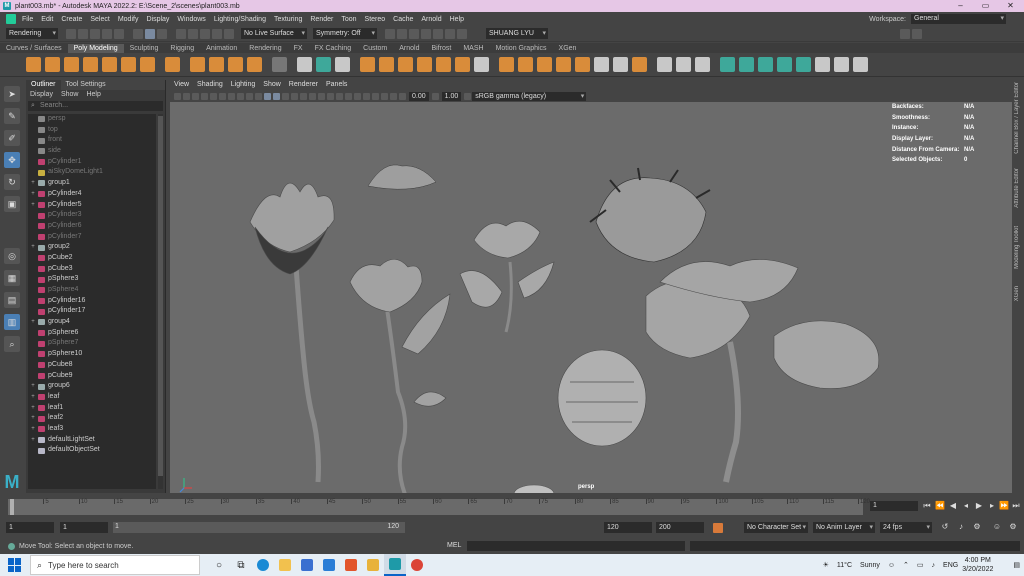 The height and width of the screenshot is (576, 1024). What do you see at coordinates (11, 19) in the screenshot?
I see `menu-toggle-icon` at bounding box center [11, 19].